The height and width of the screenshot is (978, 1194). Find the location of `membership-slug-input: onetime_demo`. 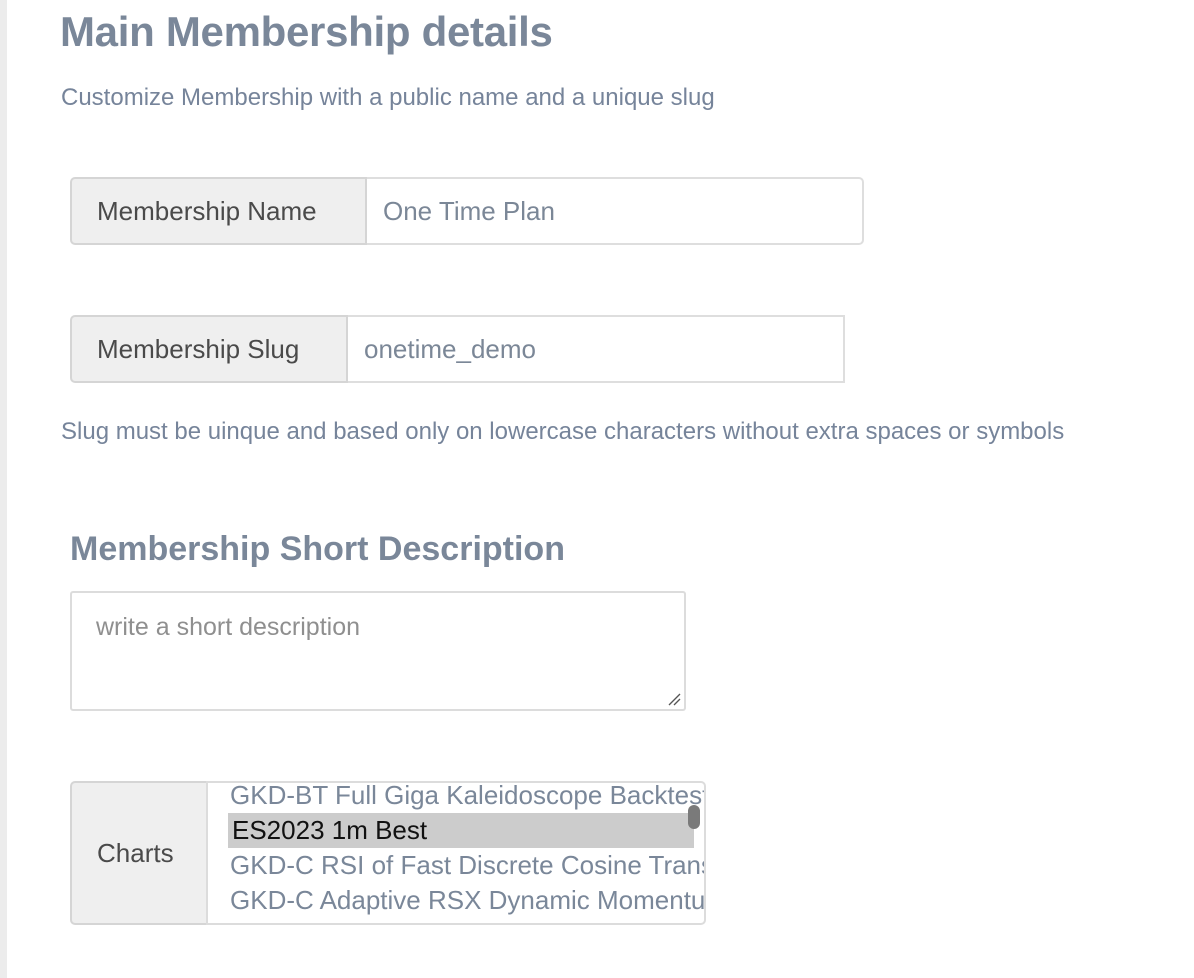

membership-slug-input: onetime_demo is located at coordinates (596, 349).